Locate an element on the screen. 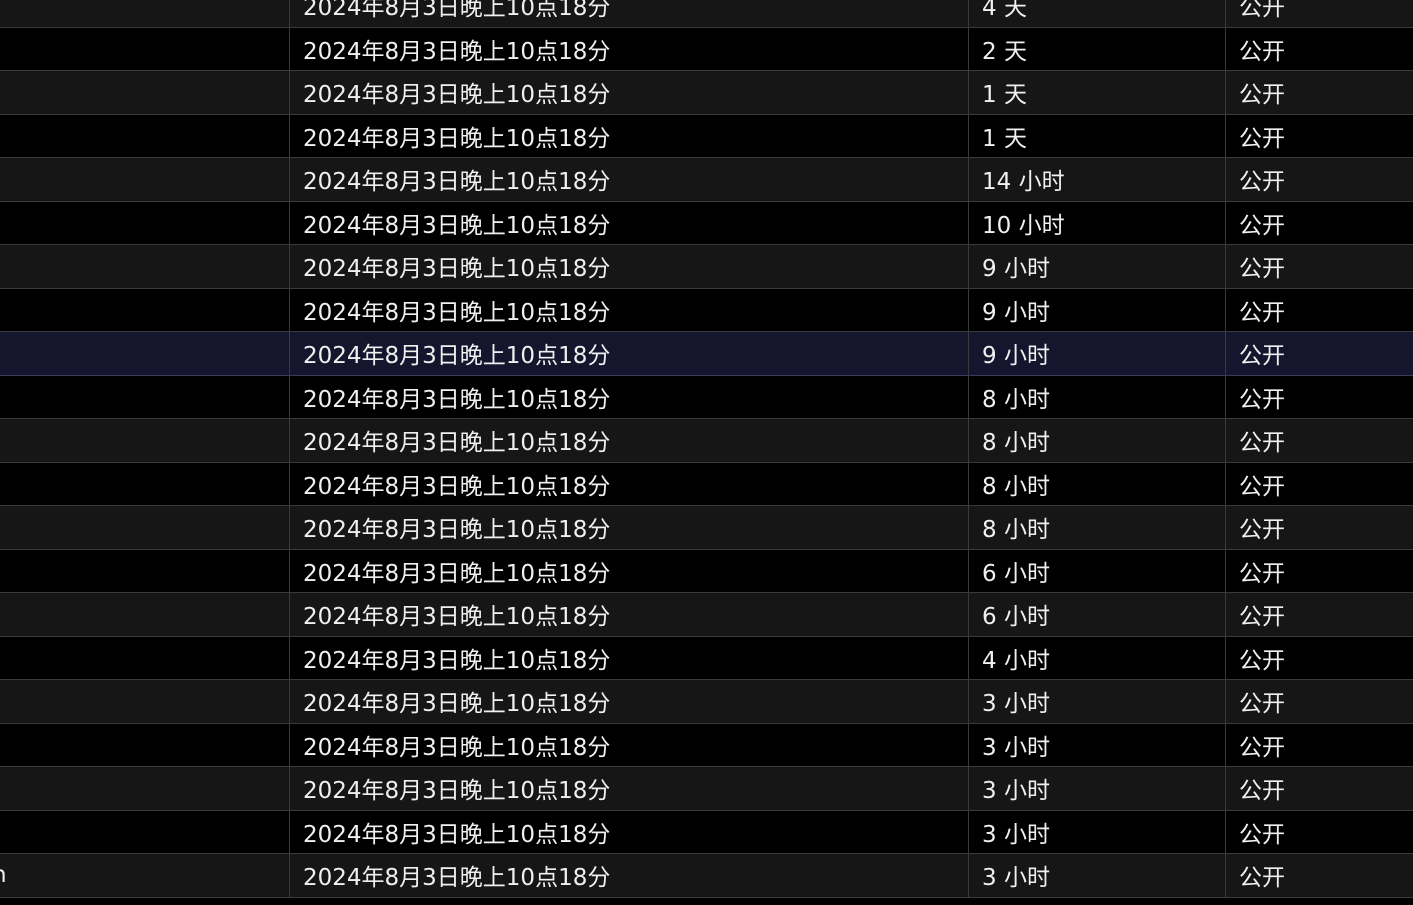 This screenshot has height=905, width=1413. table-row: n 2024年8月3日晚上10点18分 3 小时 公开 is located at coordinates (706, 876).